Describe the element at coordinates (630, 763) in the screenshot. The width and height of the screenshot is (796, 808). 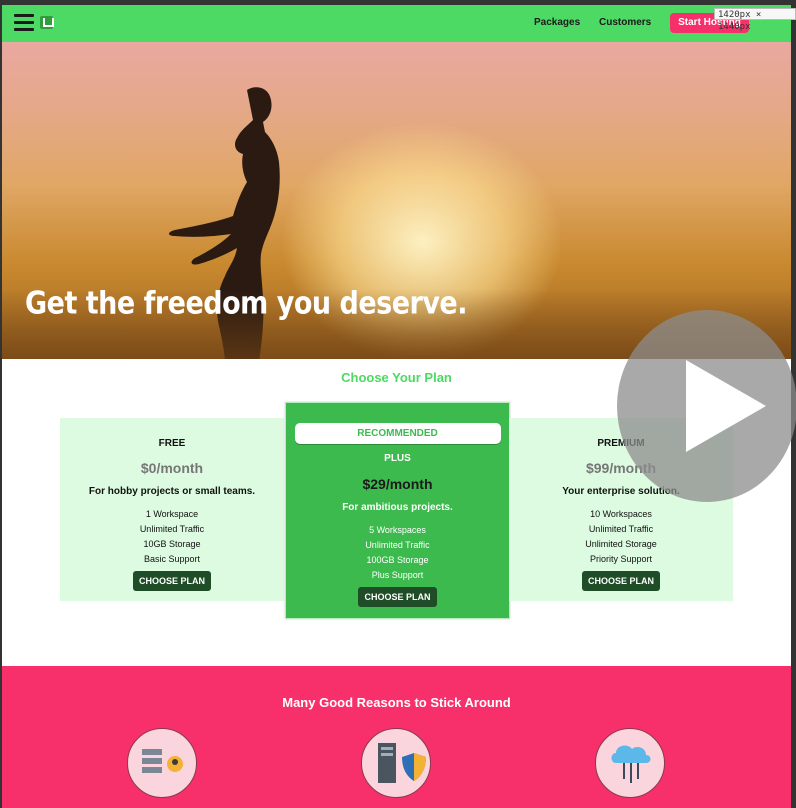
I see `cloud-network-icon` at that location.